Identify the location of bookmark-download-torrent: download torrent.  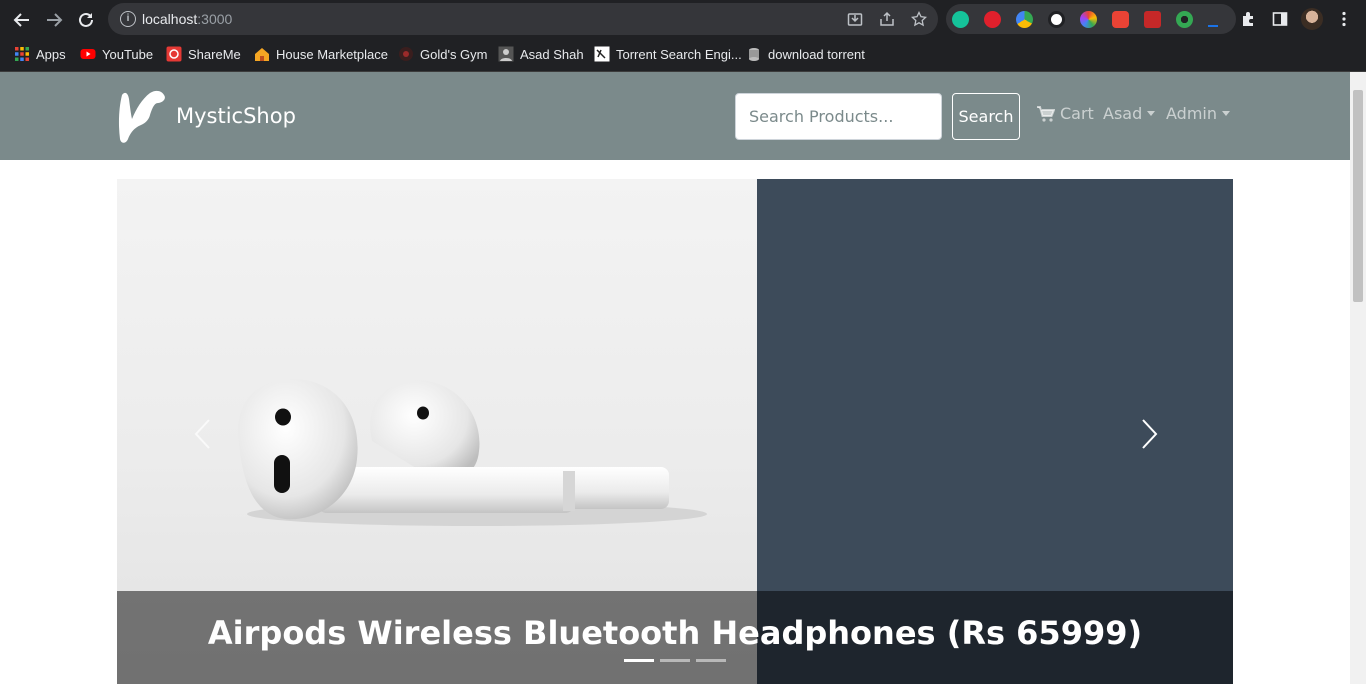
(805, 54).